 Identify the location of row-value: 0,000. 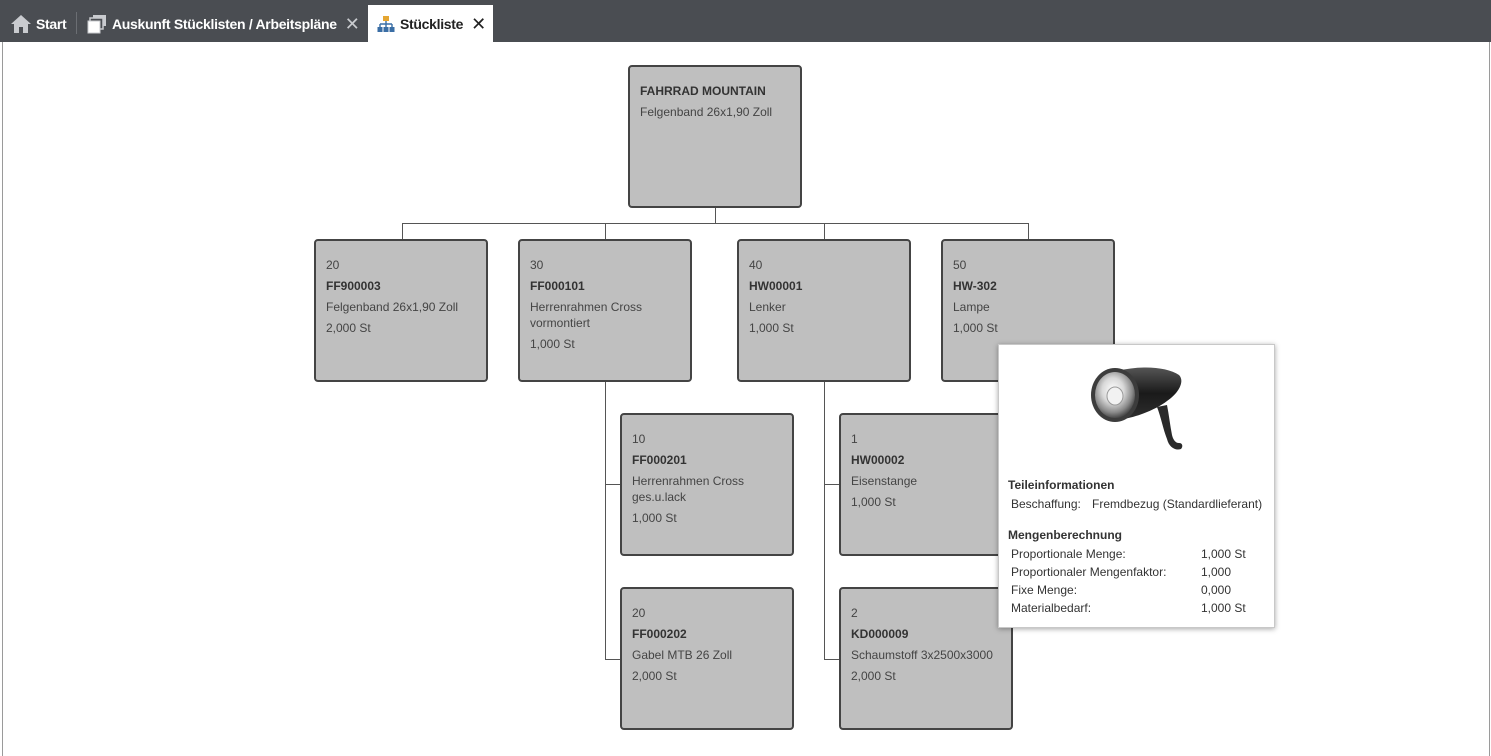
(1216, 590).